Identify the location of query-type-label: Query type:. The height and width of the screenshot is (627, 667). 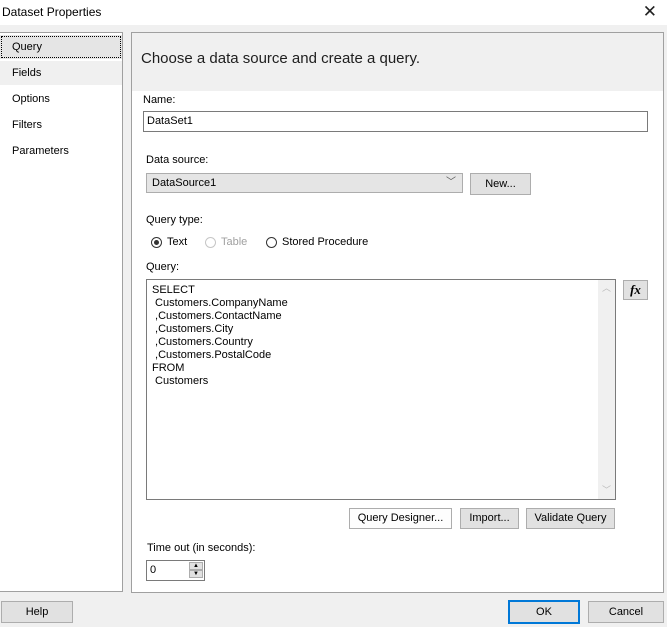
(174, 220).